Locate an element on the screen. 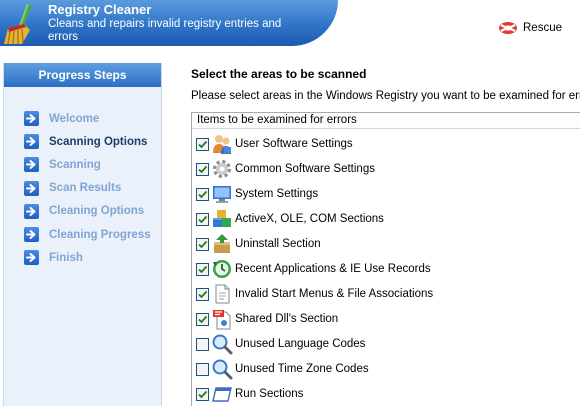 This screenshot has height=406, width=580. rescue-button: Rescue is located at coordinates (530, 28).